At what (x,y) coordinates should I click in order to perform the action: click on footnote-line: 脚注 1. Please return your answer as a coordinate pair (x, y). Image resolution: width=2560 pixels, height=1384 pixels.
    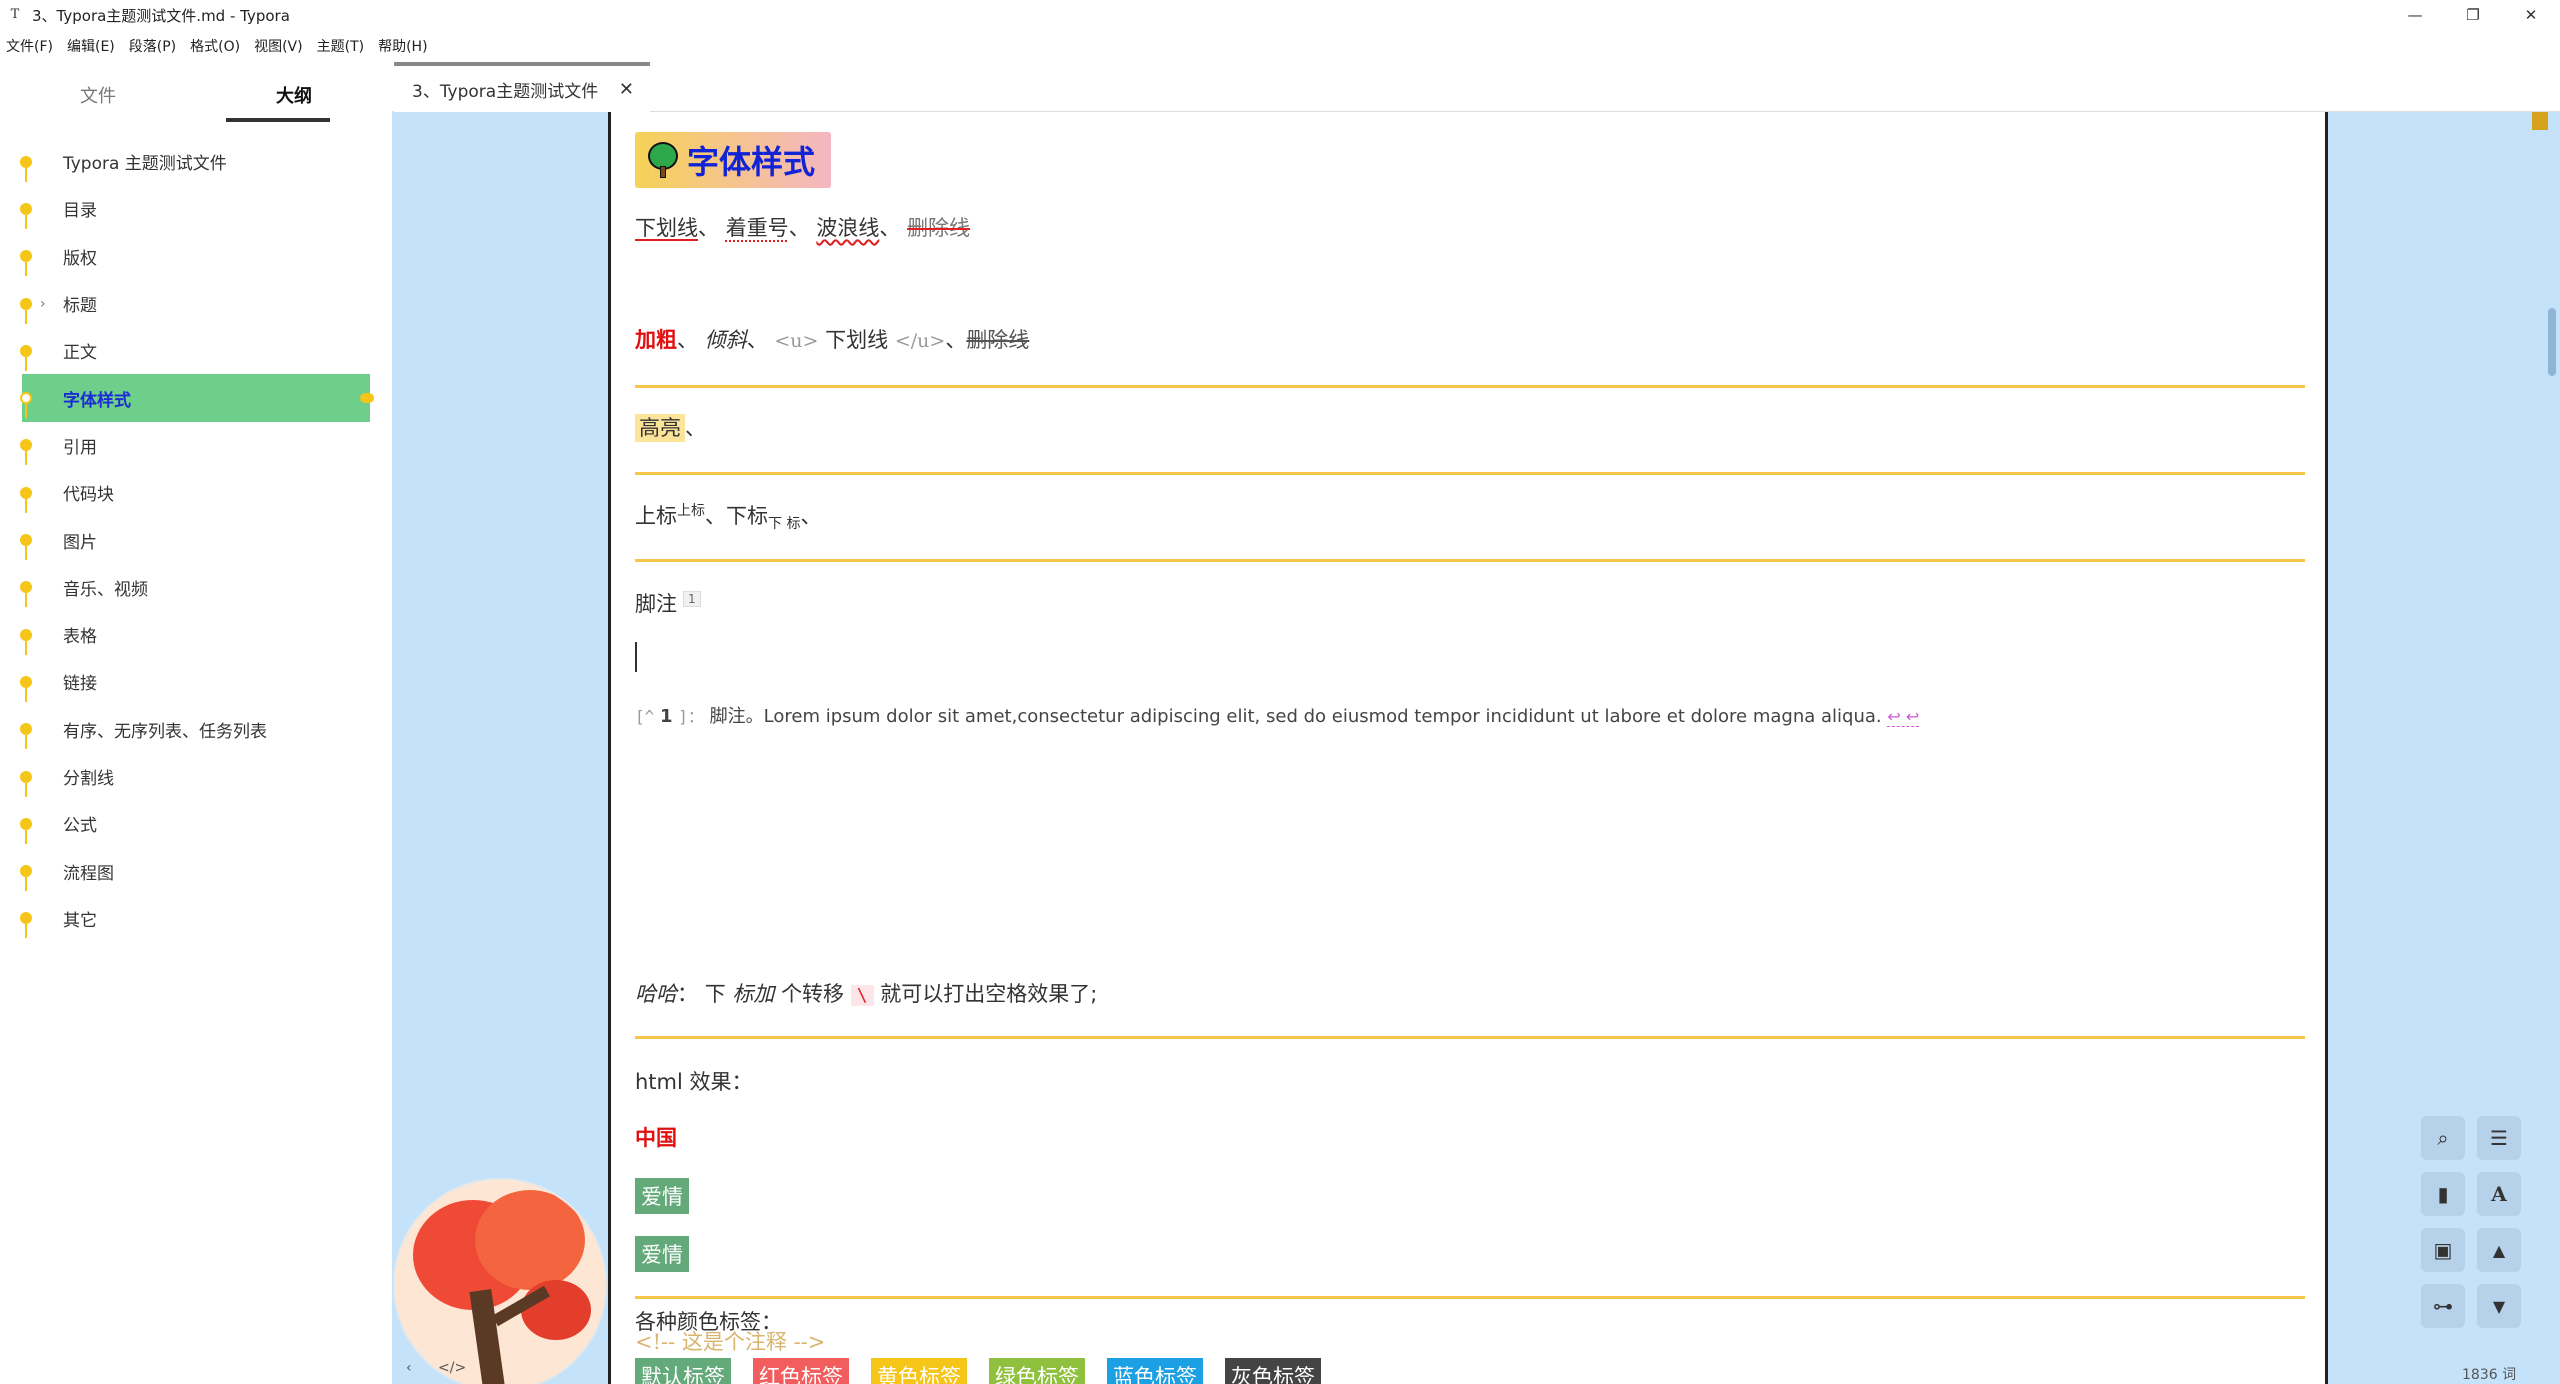
    Looking at the image, I should click on (668, 603).